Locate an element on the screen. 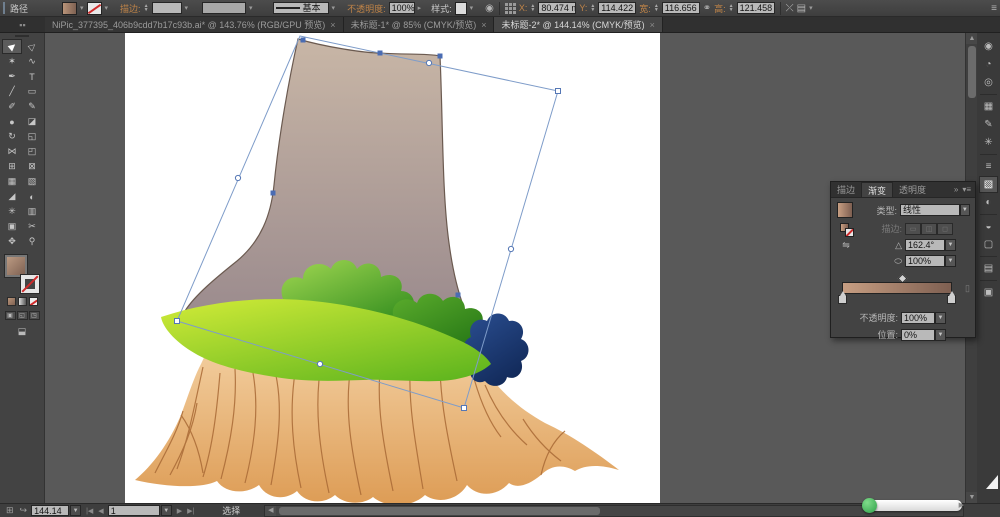 This screenshot has width=1000, height=517. stroke-weight-field is located at coordinates (166, 8).